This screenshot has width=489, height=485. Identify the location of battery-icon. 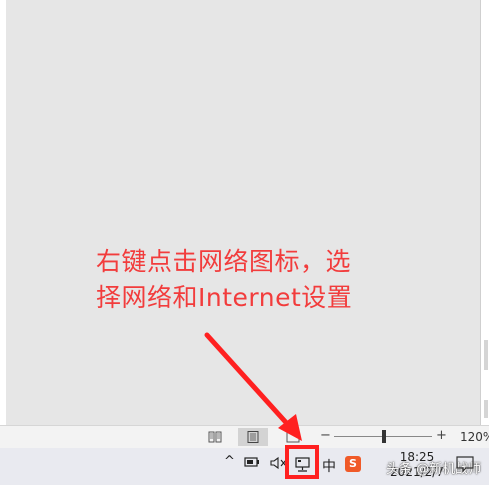
(252, 464).